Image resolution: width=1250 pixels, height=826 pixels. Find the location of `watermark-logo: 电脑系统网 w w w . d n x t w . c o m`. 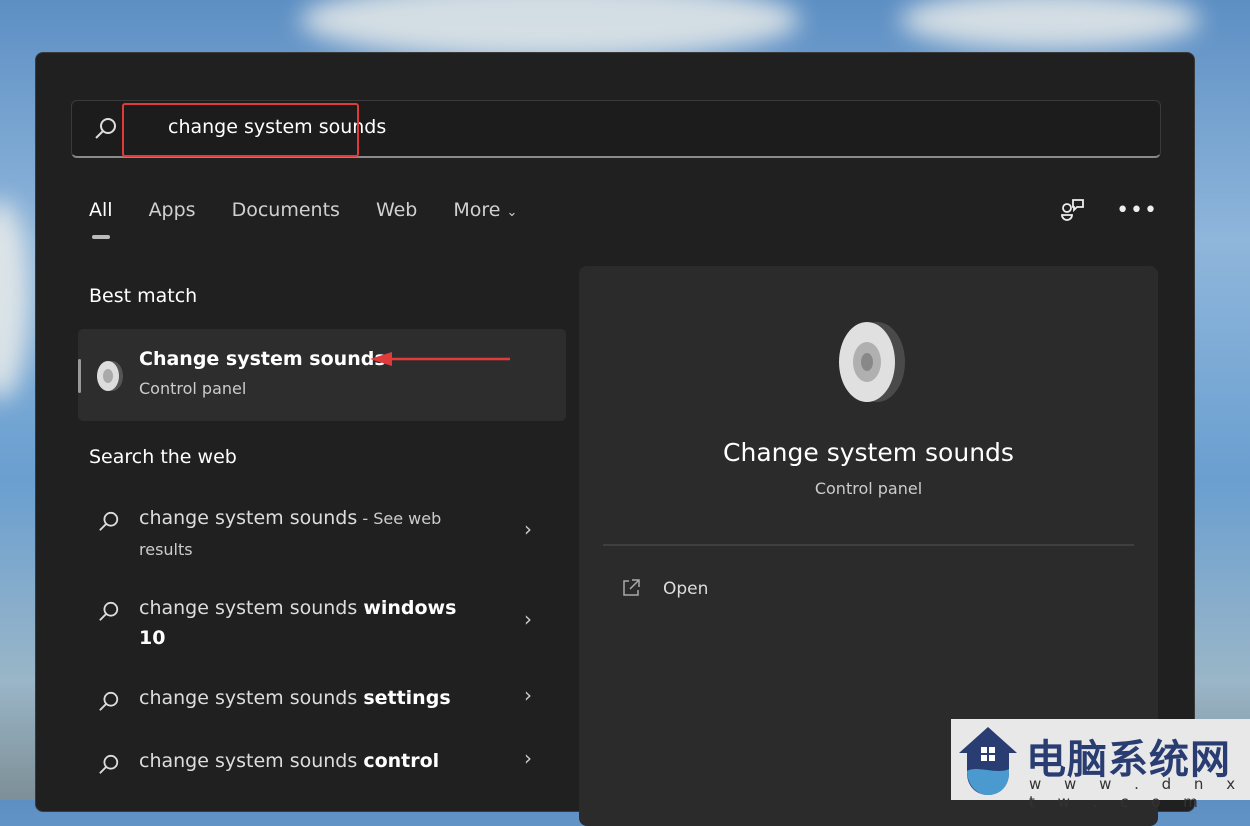

watermark-logo: 电脑系统网 w w w . d n x t w . c o m is located at coordinates (1100, 765).